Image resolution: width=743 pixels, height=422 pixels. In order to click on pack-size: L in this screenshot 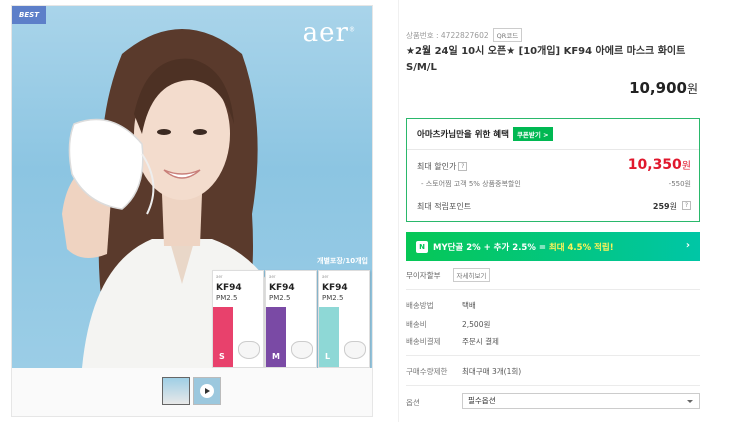, I will do `click(328, 356)`.